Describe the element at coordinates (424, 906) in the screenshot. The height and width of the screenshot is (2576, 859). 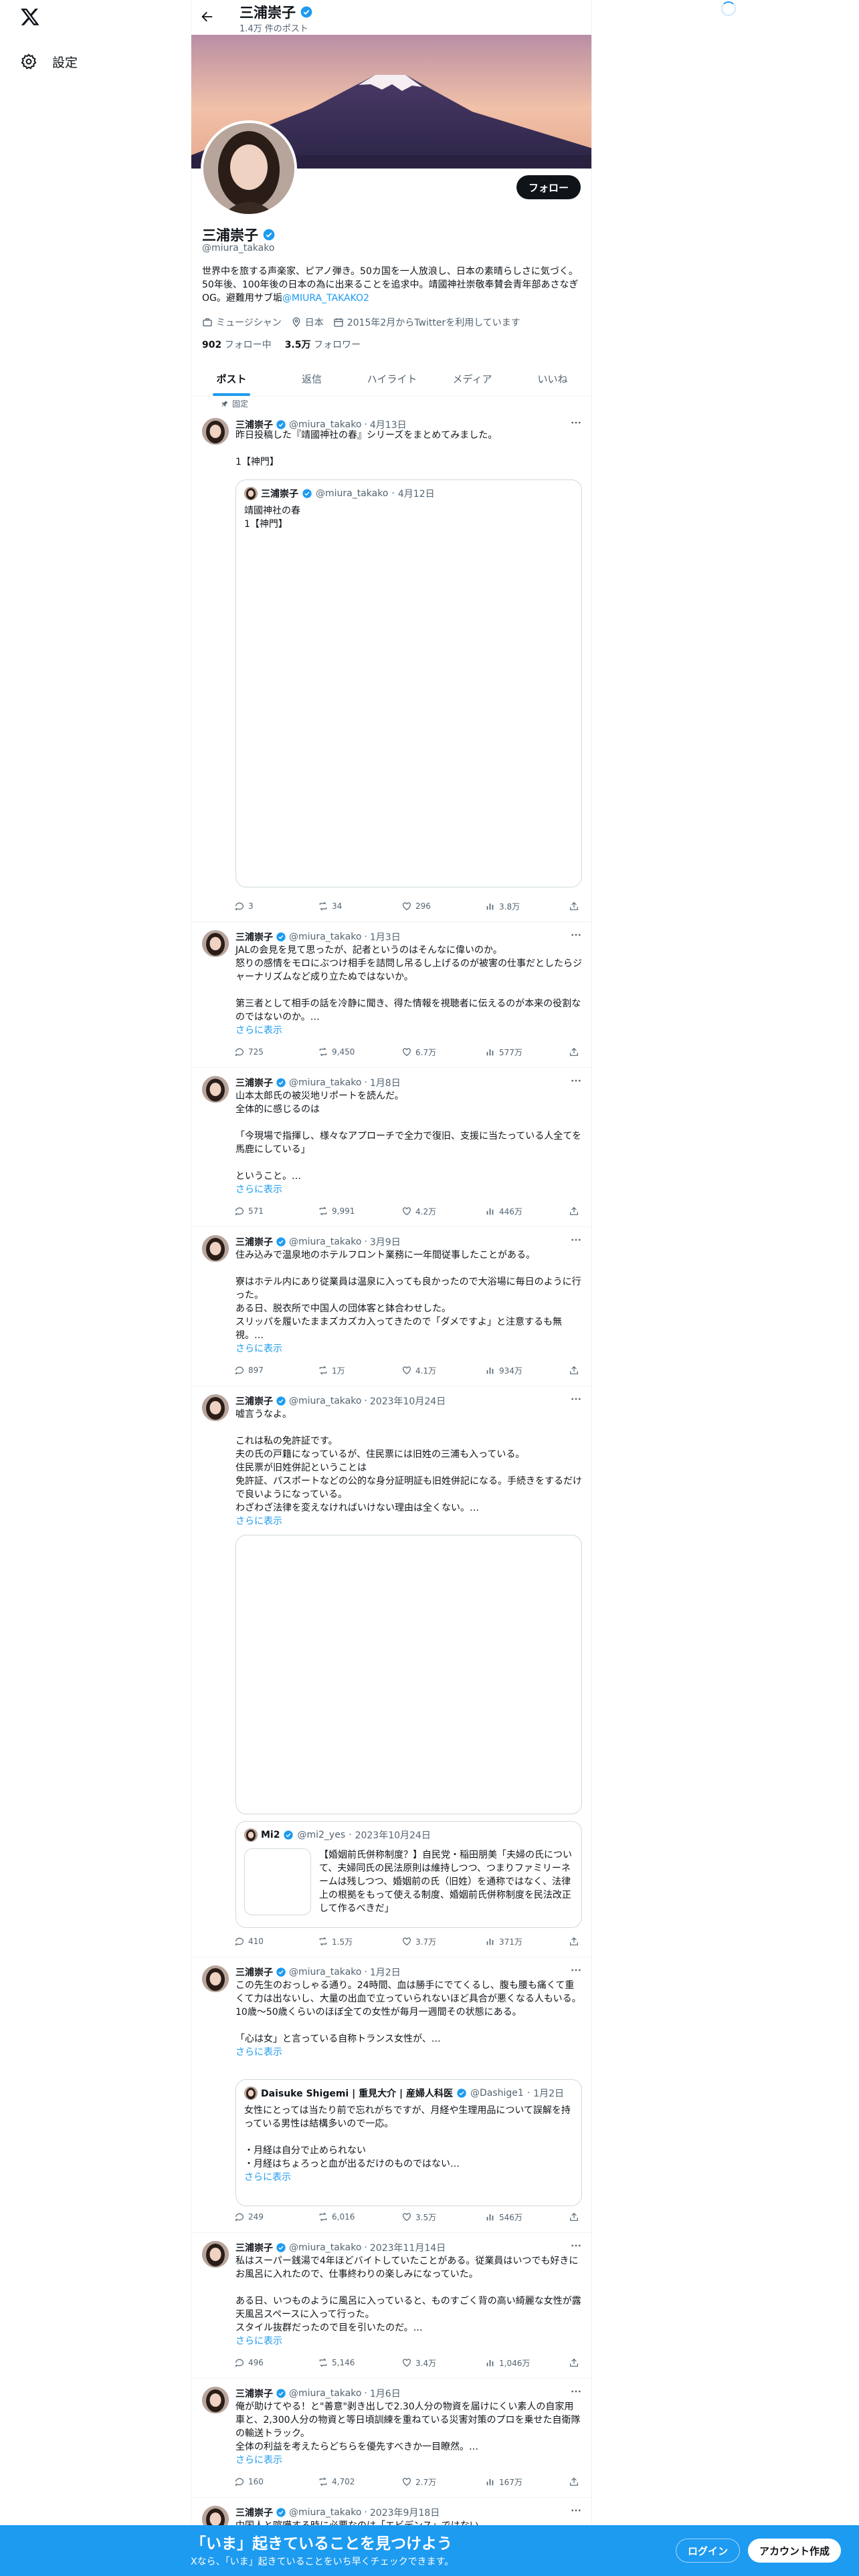
I see `like-button: 296` at that location.